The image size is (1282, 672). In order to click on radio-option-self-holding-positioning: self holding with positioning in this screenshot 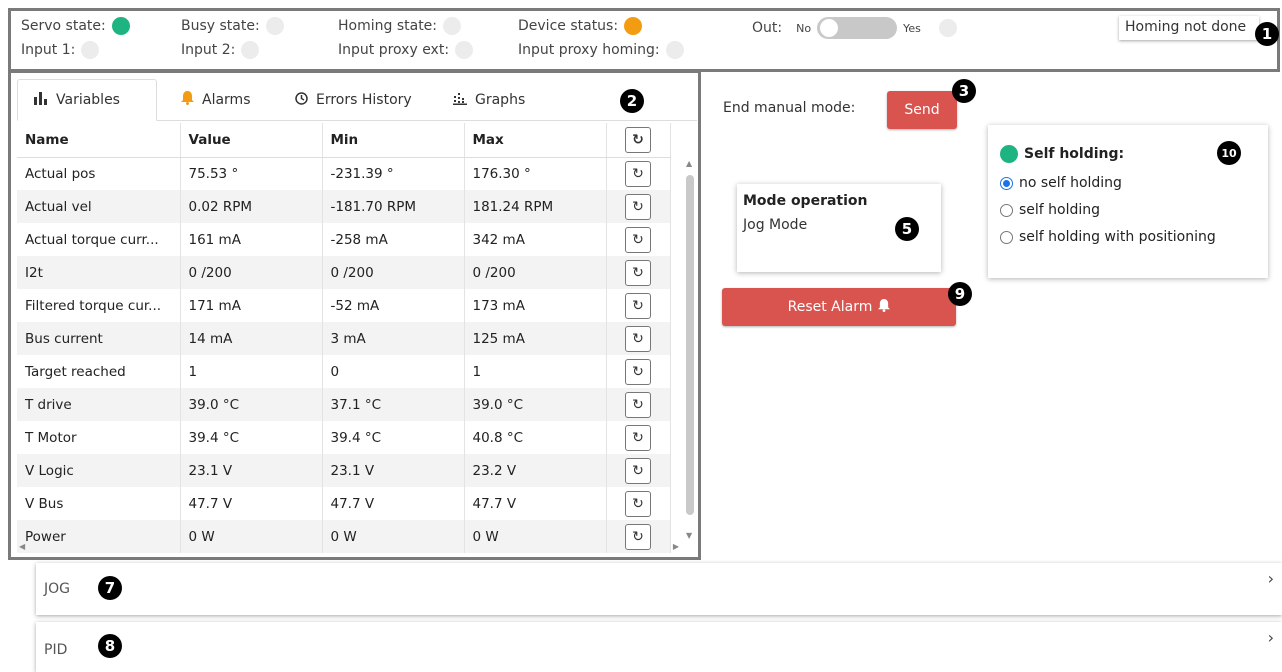, I will do `click(1128, 237)`.